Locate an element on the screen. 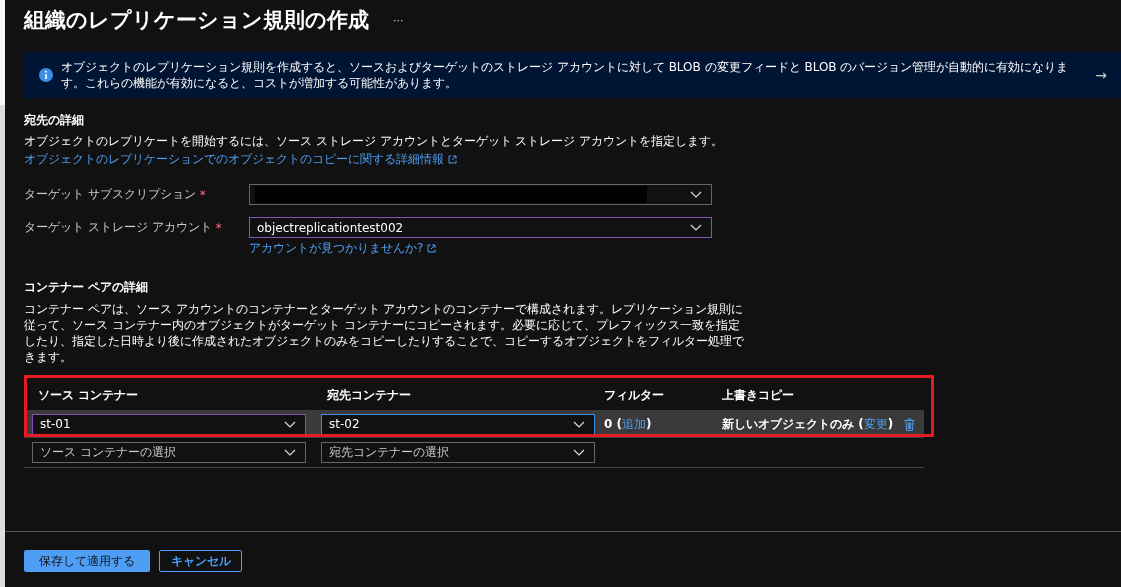  arrow-button: → is located at coordinates (1101, 75).